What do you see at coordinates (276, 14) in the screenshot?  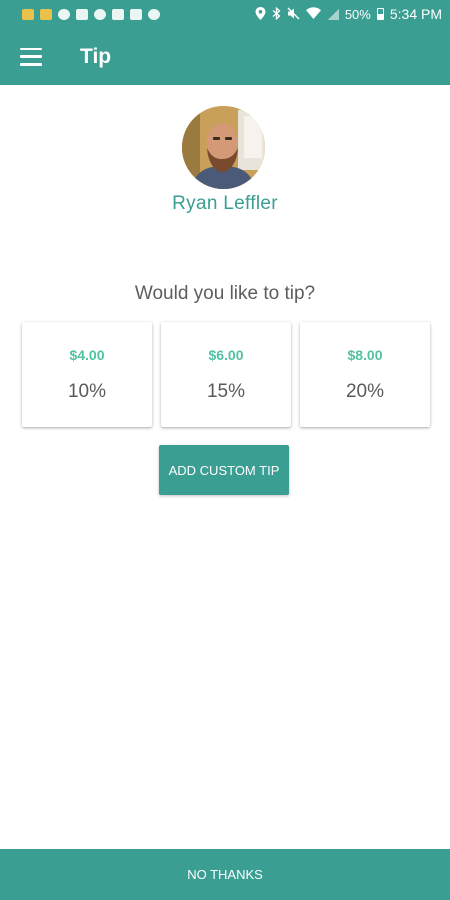 I see `bluetooth-icon` at bounding box center [276, 14].